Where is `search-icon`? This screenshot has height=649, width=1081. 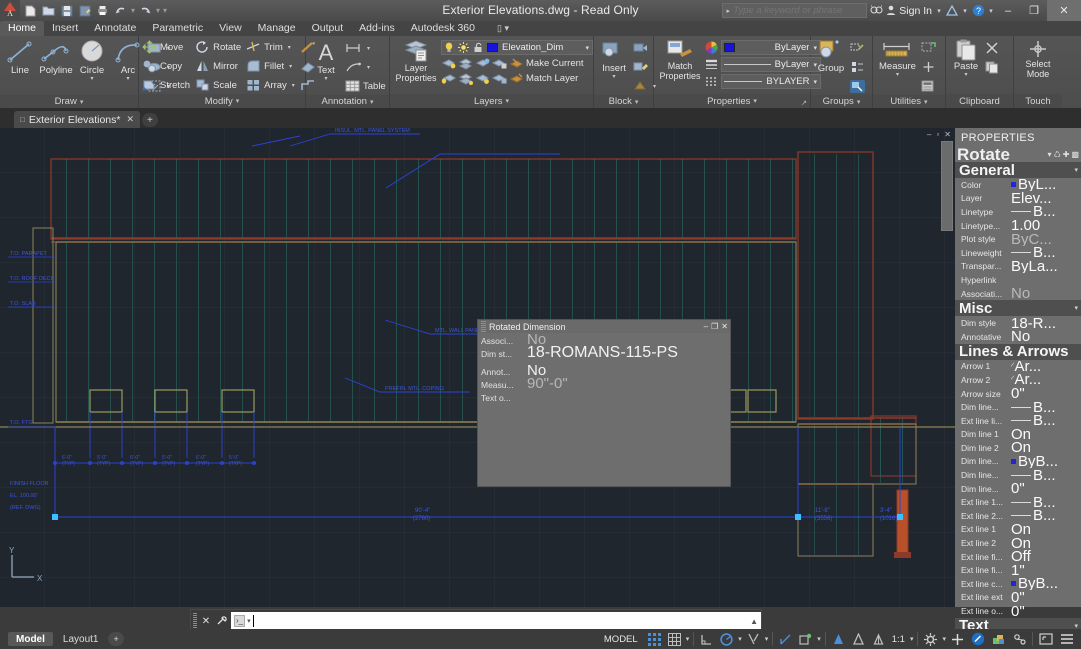
search-icon is located at coordinates (876, 11).